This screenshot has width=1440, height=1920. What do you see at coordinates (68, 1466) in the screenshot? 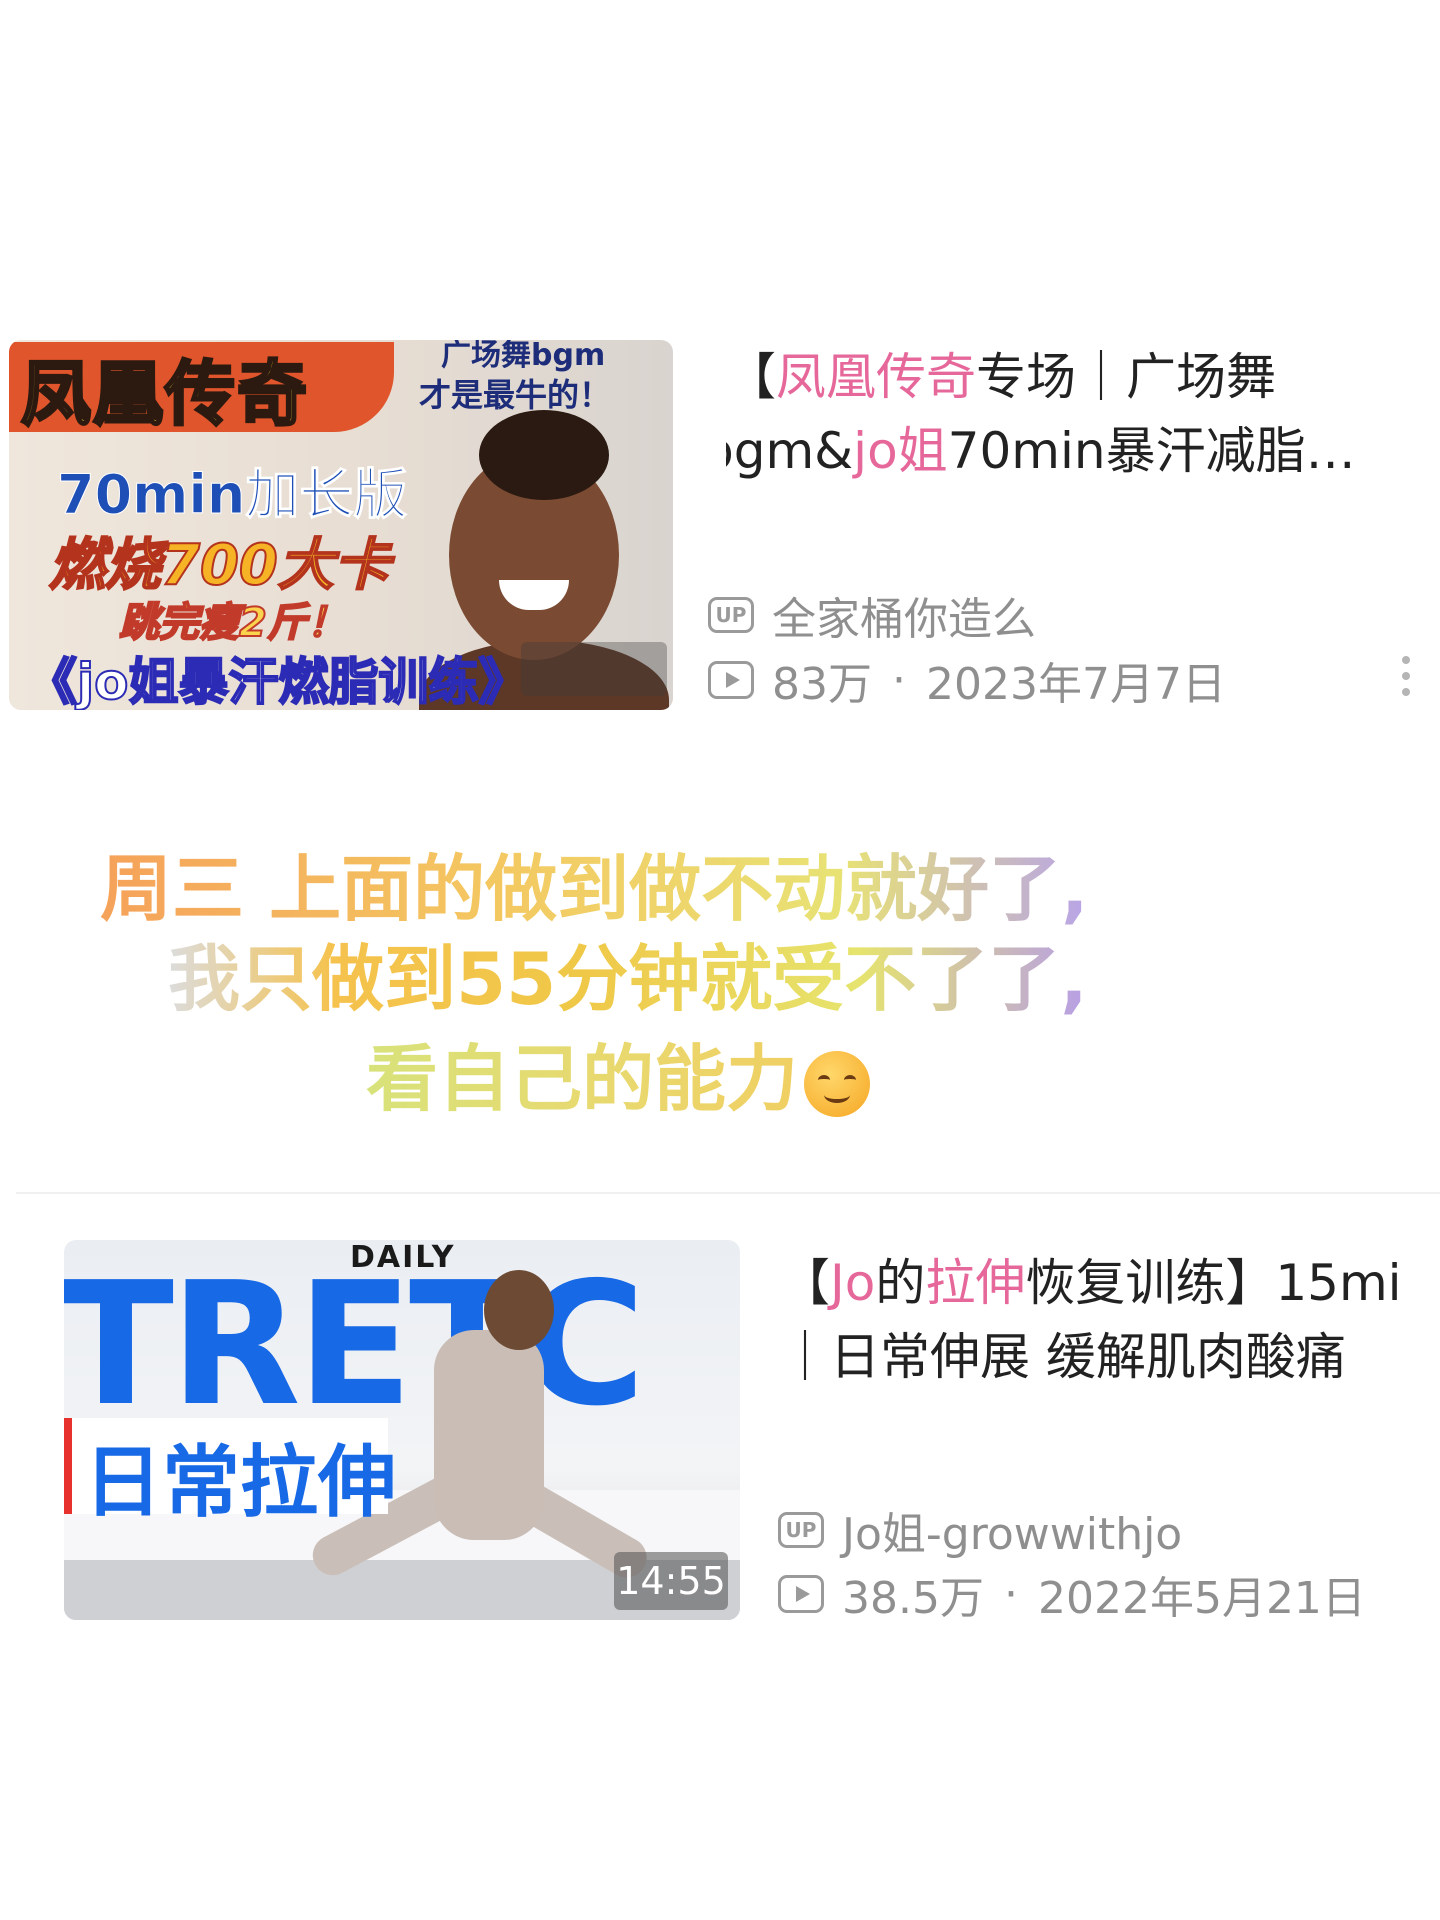
I see `label-accent-bar` at bounding box center [68, 1466].